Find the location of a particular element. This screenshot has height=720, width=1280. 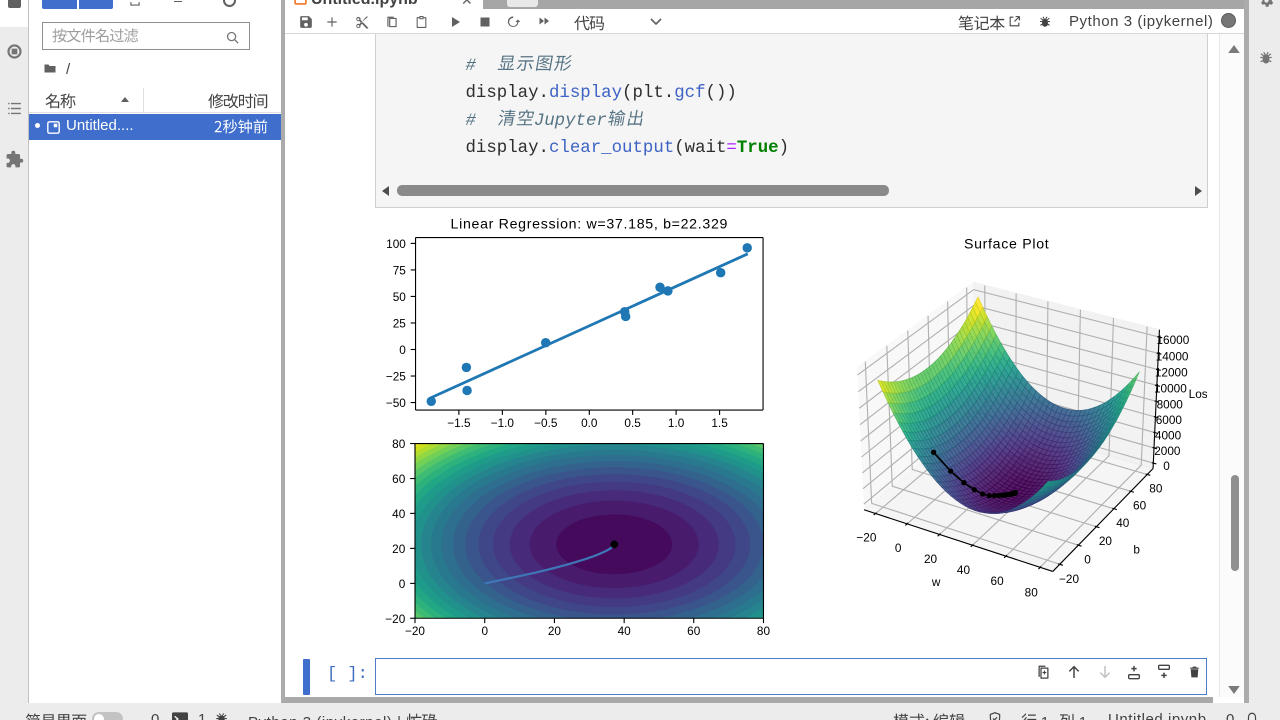

svg-text: 50 is located at coordinates (400, 297).